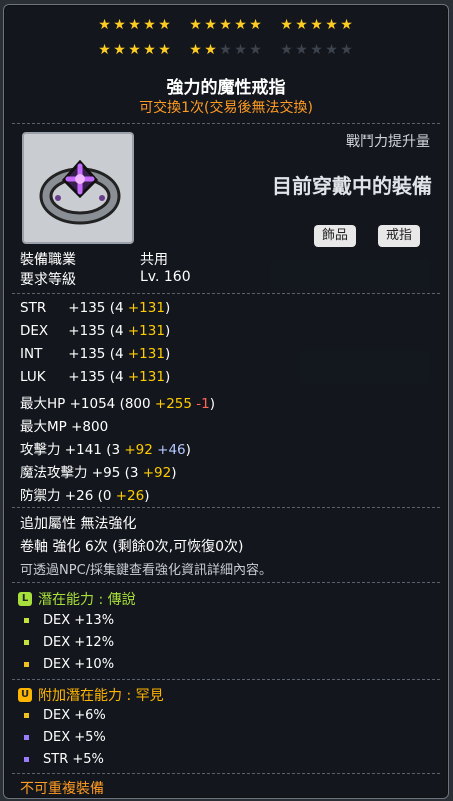 The height and width of the screenshot is (801, 453). I want to click on stat-attack: 攻擊力 +141 (3 +92 +46), so click(105, 450).